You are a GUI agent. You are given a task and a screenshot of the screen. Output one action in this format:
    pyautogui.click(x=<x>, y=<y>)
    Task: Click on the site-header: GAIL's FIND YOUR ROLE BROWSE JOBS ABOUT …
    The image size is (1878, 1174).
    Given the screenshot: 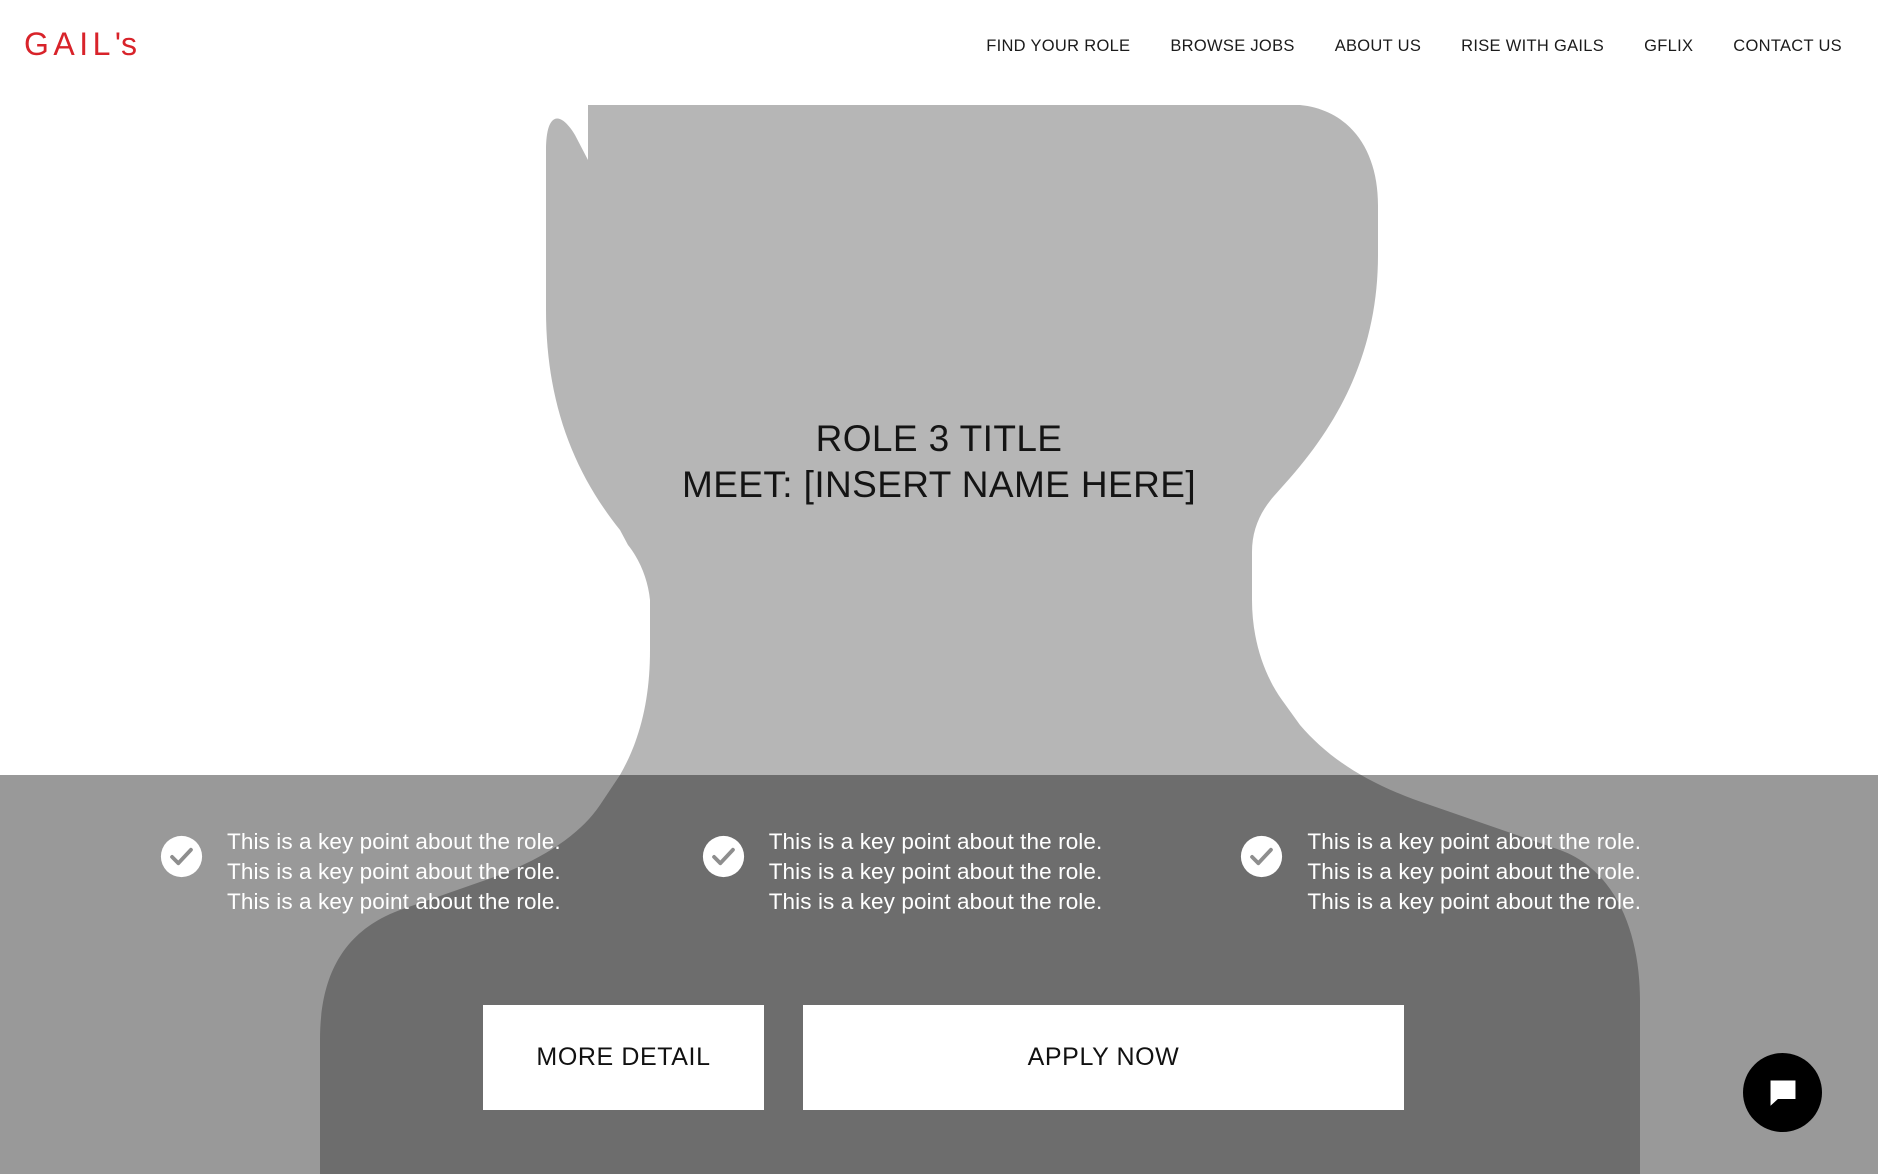 What is the action you would take?
    pyautogui.click(x=939, y=44)
    